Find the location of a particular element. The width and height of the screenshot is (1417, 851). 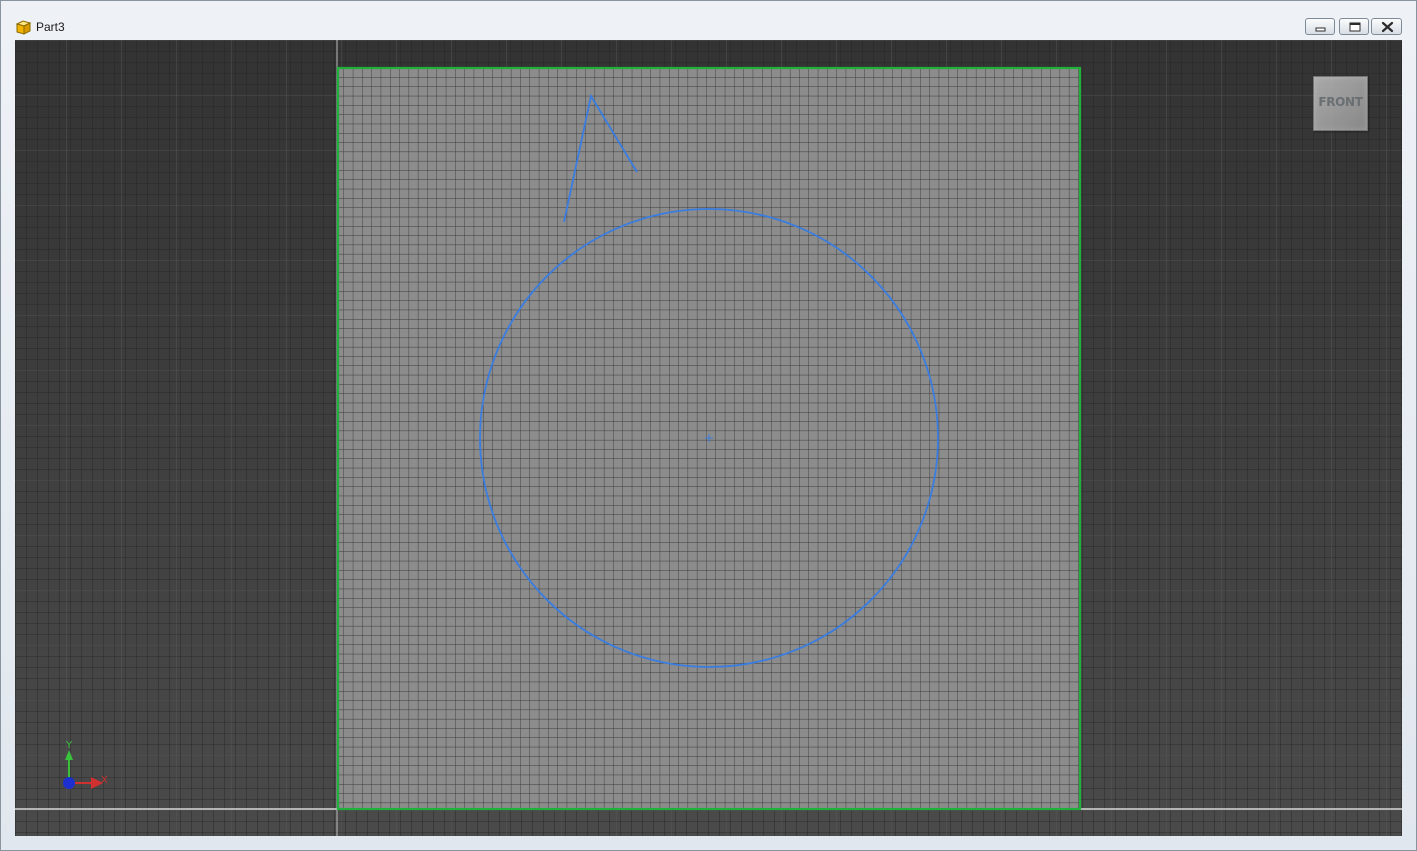

close-icon is located at coordinates (1387, 27).